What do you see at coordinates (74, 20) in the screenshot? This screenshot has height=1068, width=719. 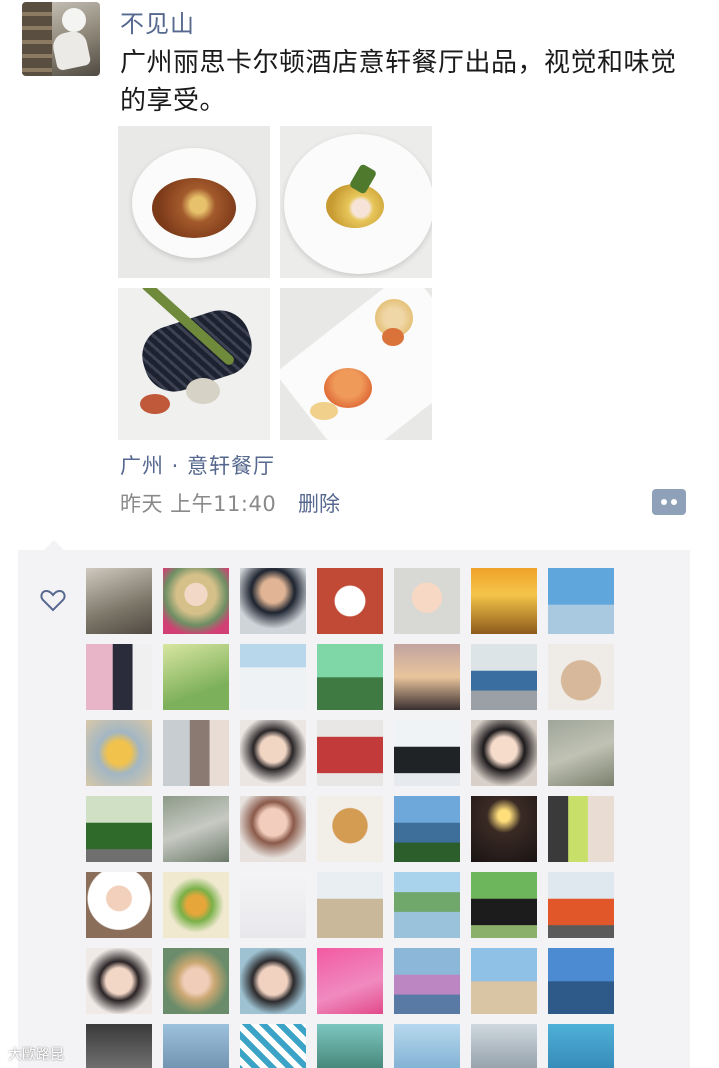 I see `avatar-figure-head` at bounding box center [74, 20].